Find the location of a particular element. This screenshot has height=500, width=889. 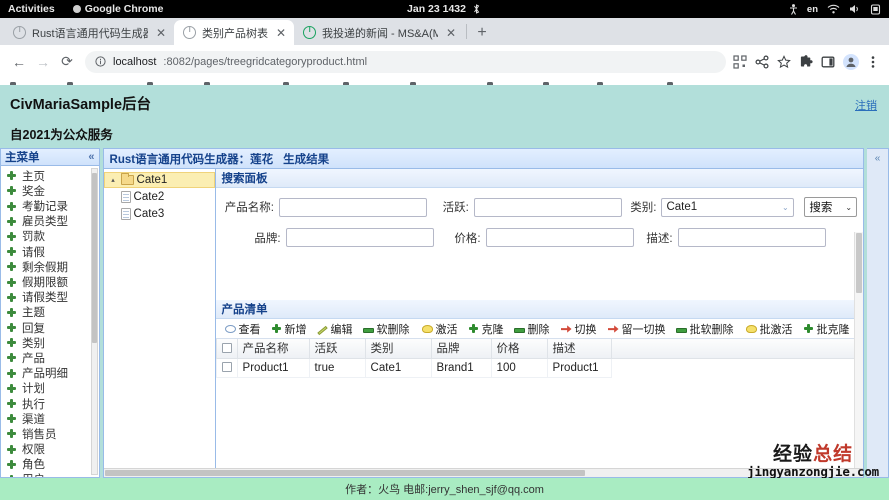

forward-icon: → is located at coordinates (43, 62).